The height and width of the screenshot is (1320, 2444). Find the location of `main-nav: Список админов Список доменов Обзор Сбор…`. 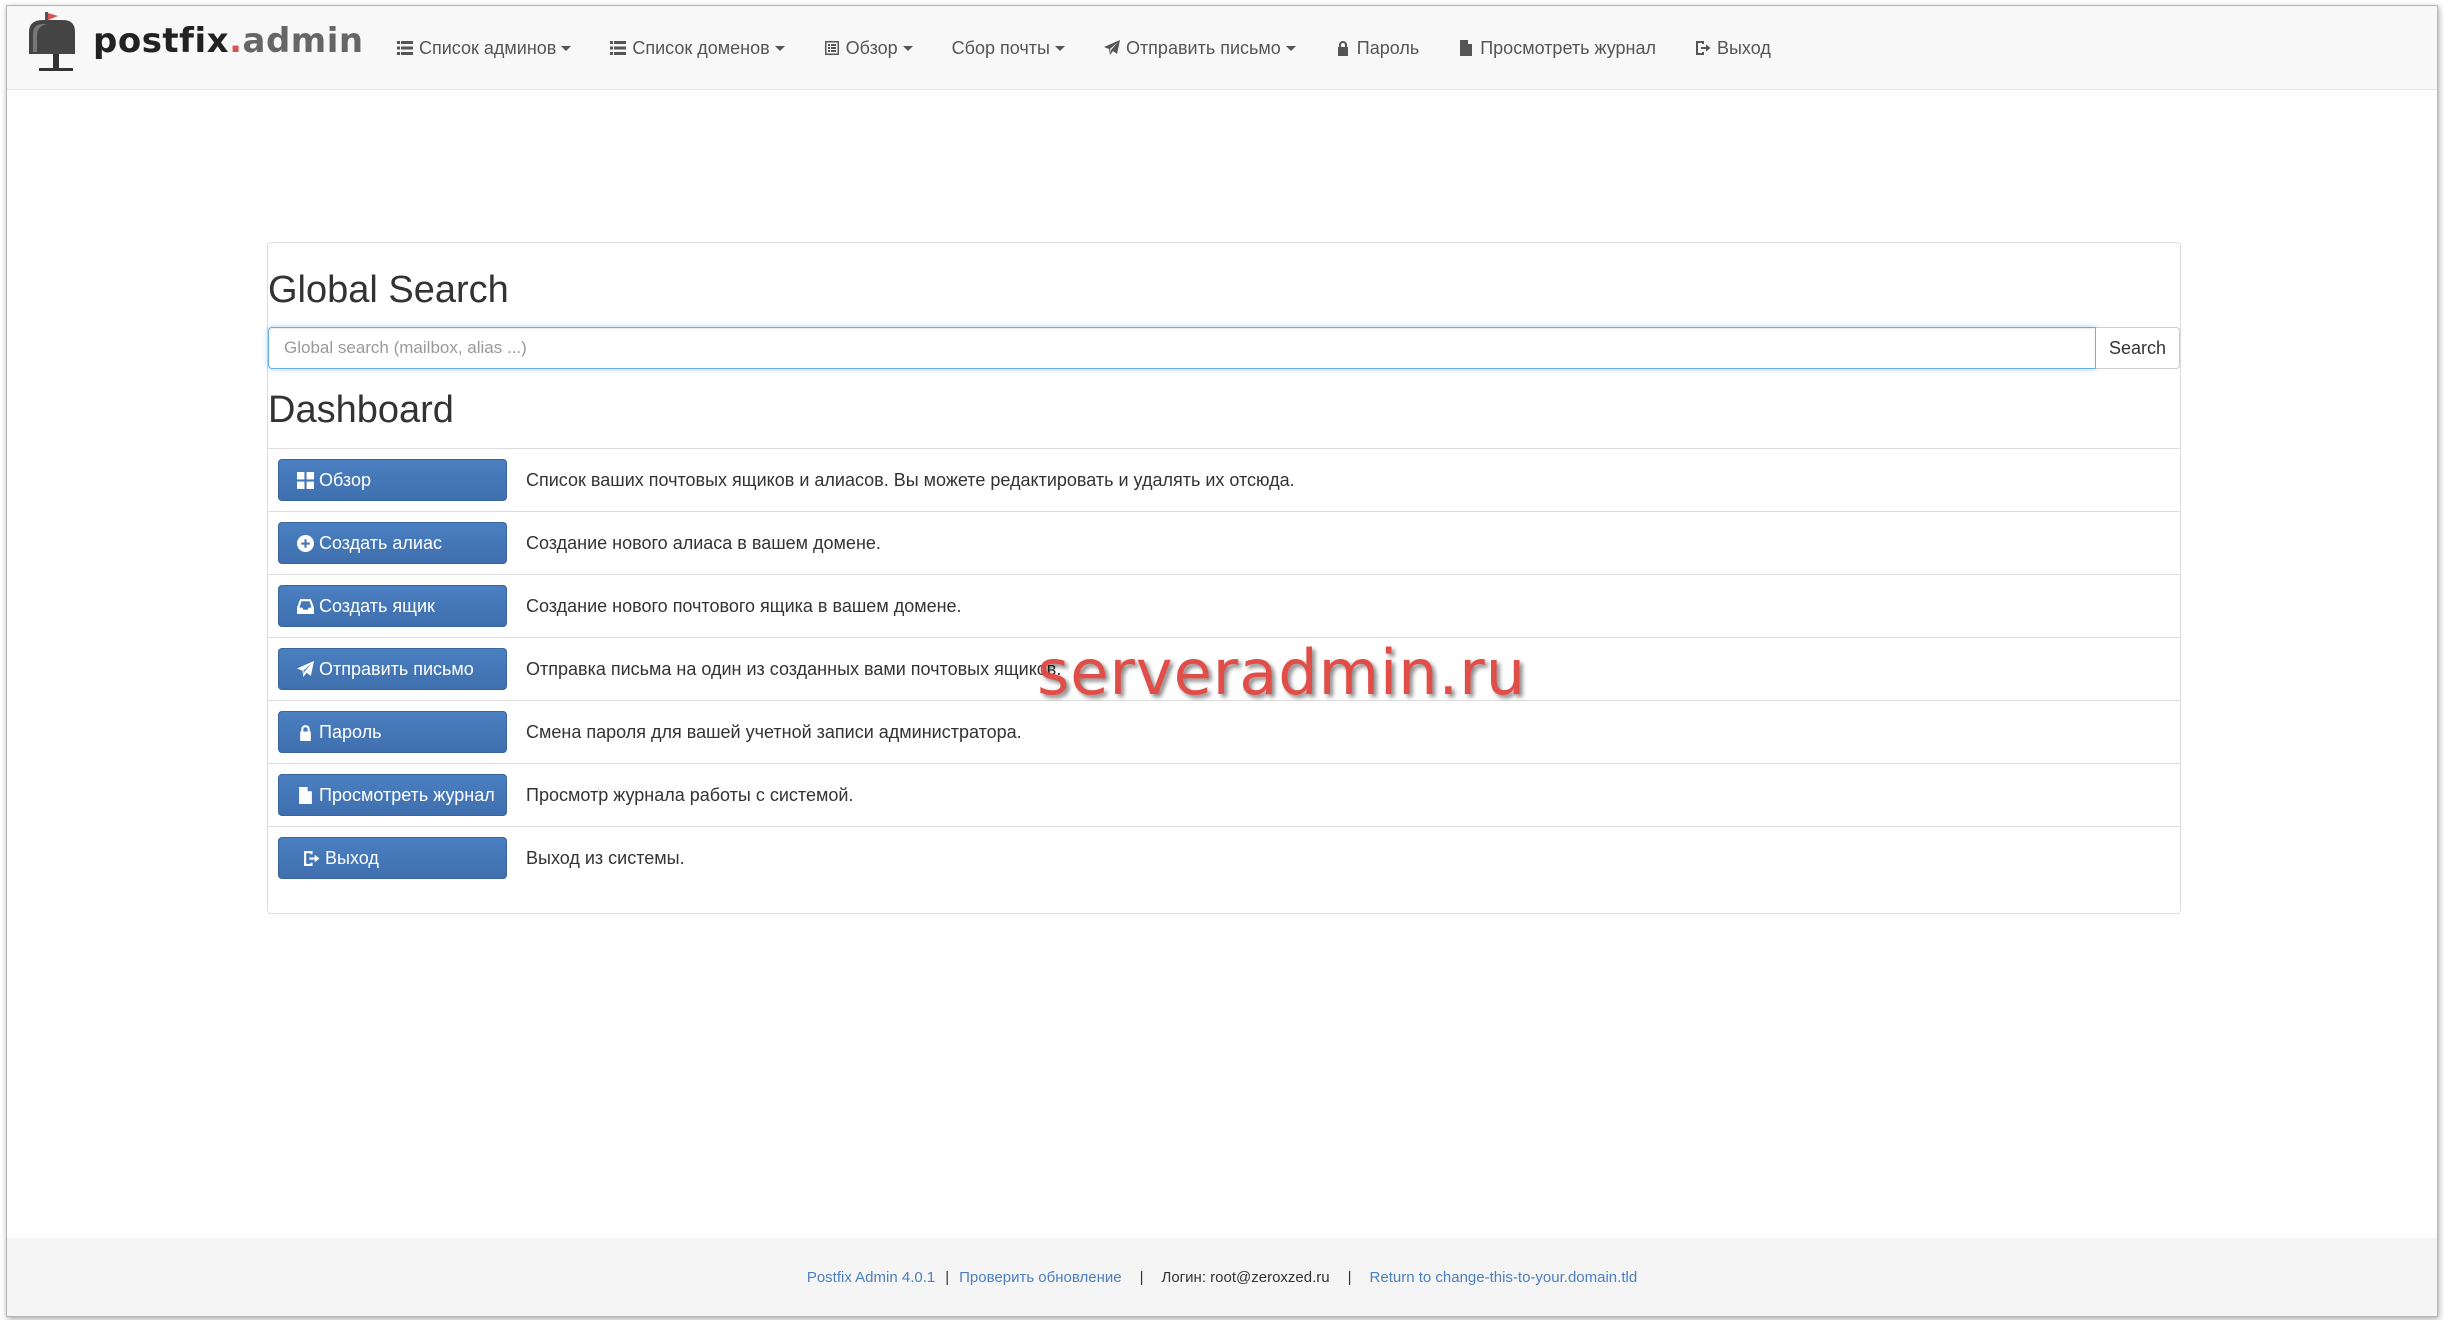

main-nav: Список админов Список доменов Обзор Сбор… is located at coordinates (1103, 48).